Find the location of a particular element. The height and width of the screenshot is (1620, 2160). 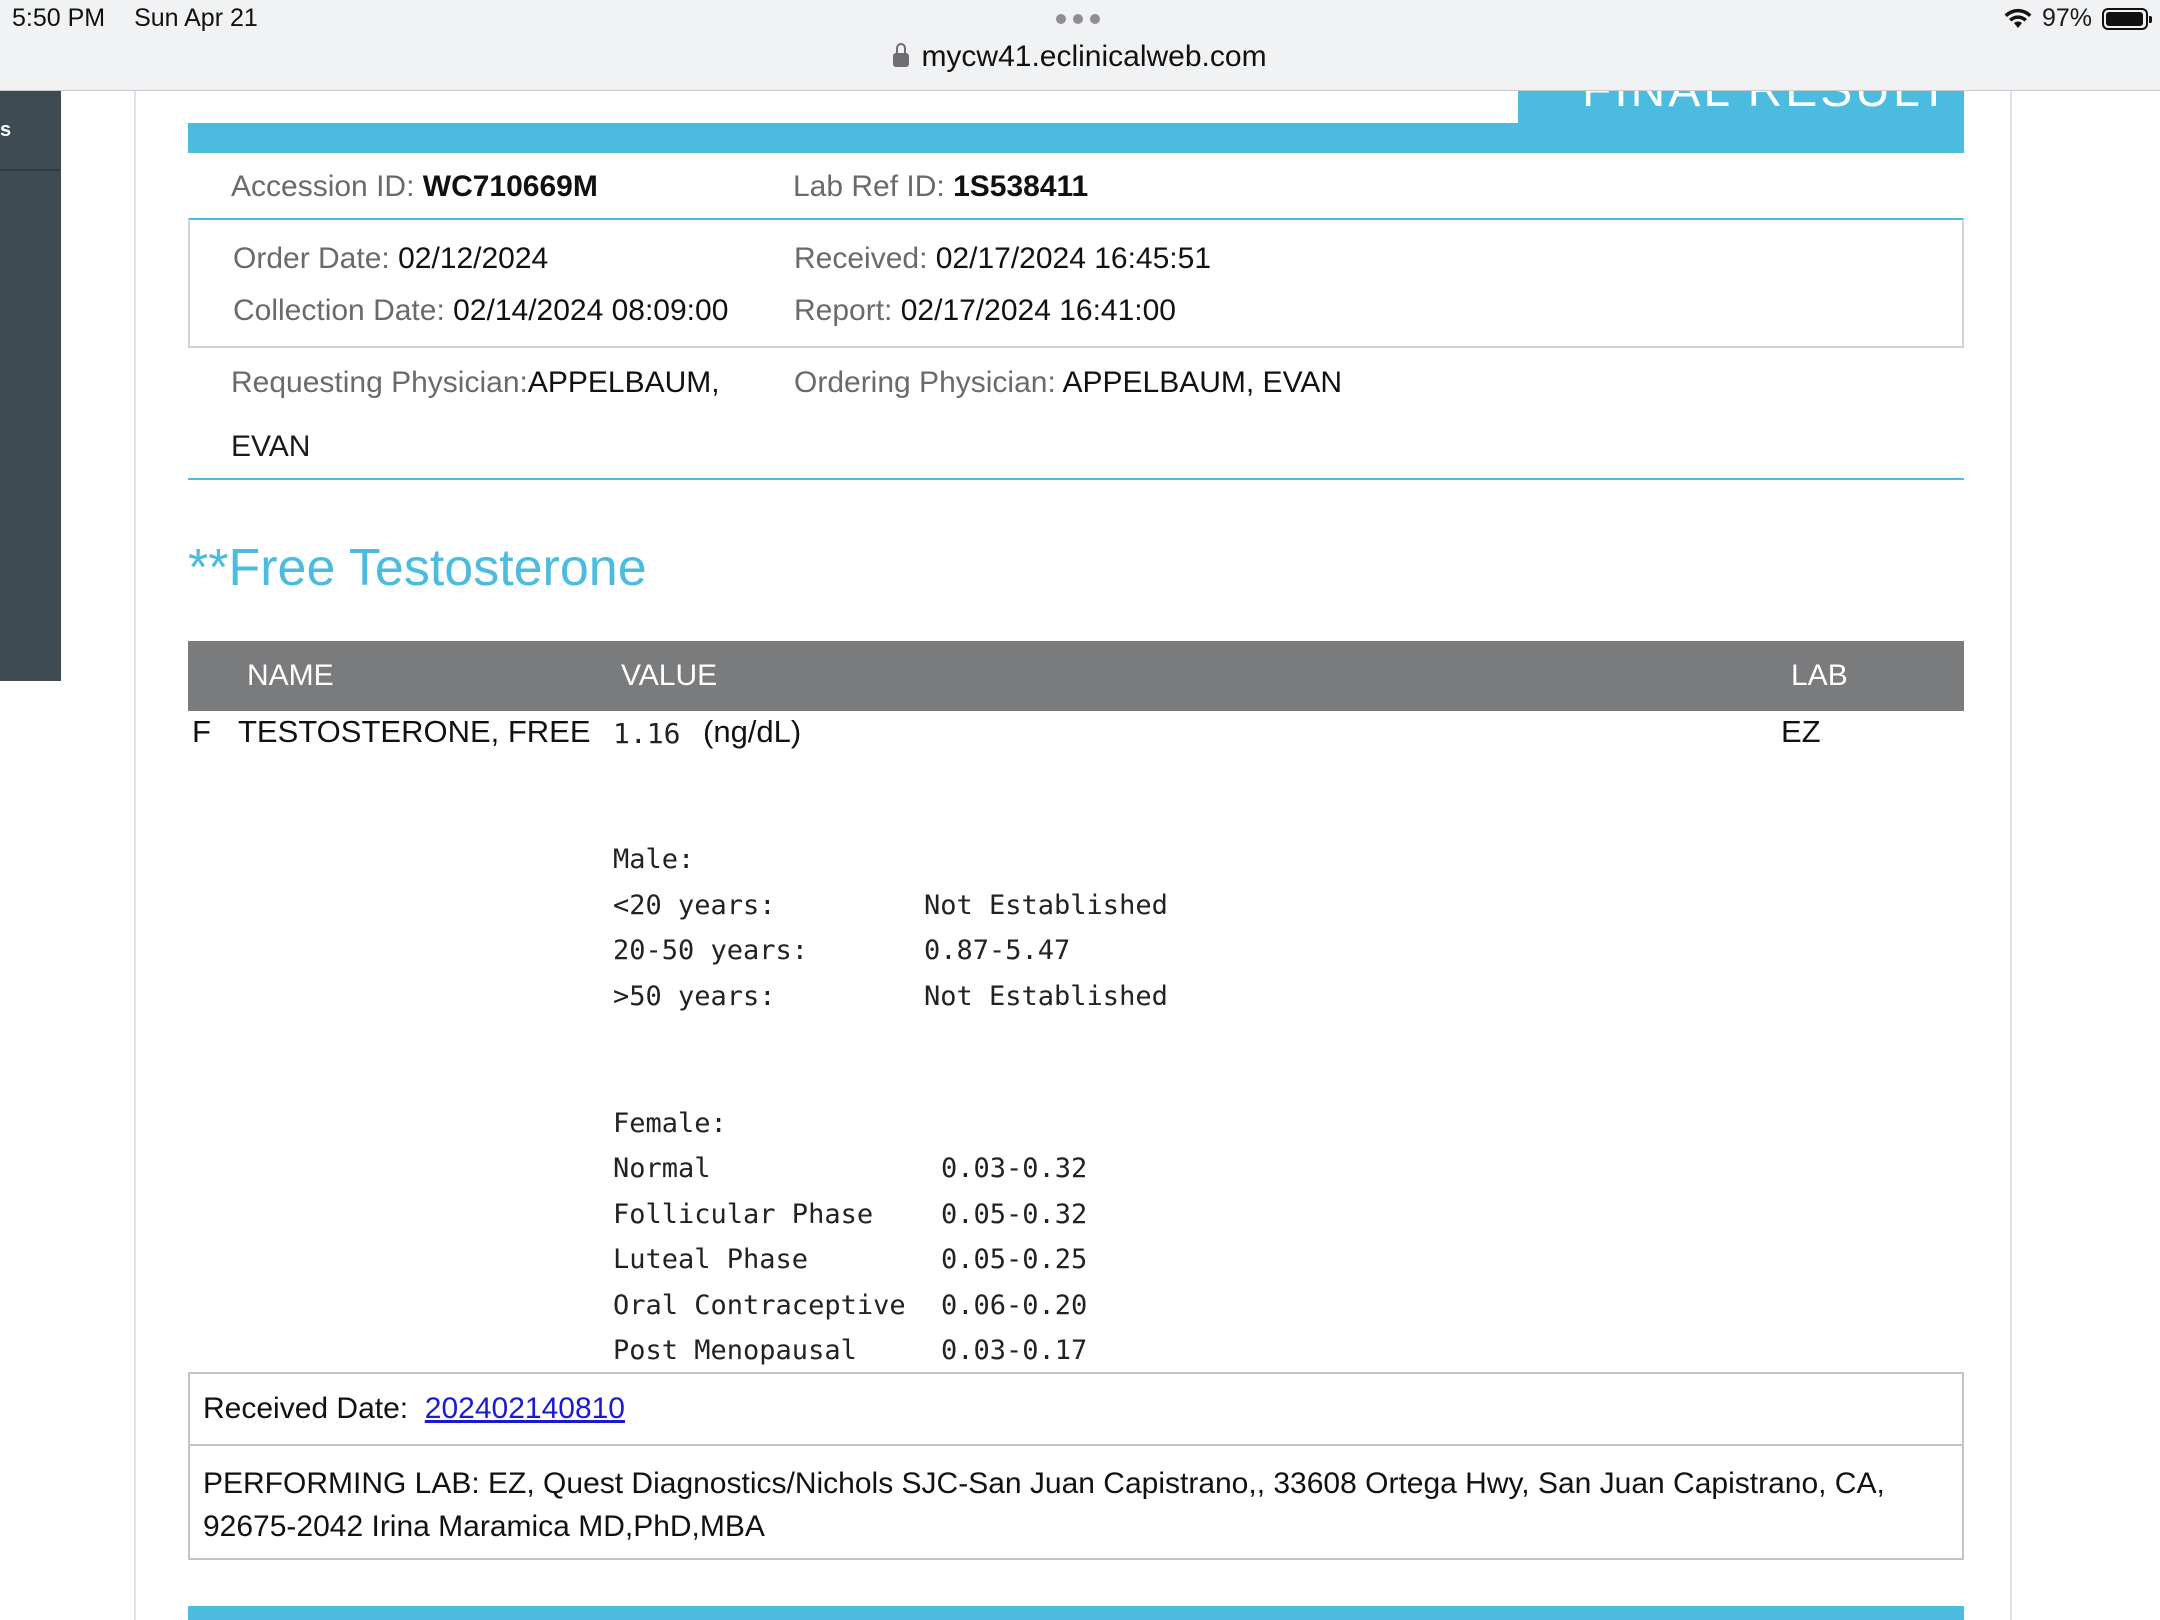

ordering-physician-label: Ordering Physician: is located at coordinates (925, 382).